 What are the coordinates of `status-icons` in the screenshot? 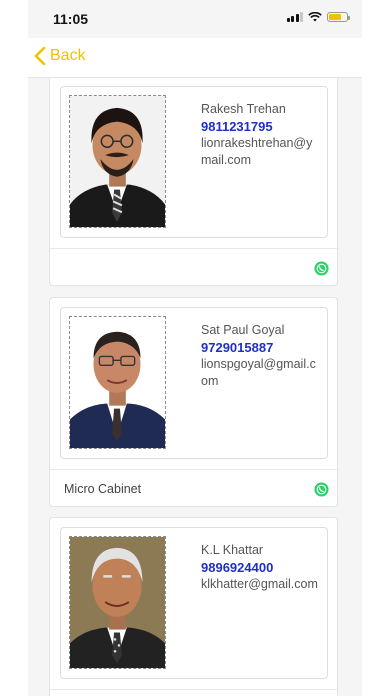 It's located at (318, 17).